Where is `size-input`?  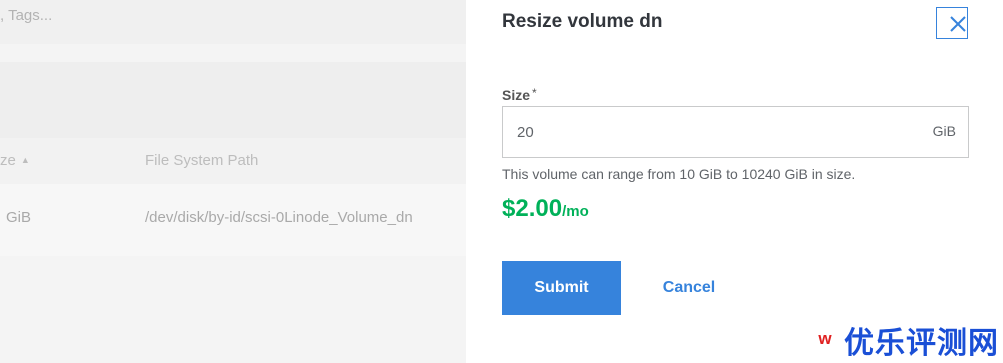 size-input is located at coordinates (710, 132).